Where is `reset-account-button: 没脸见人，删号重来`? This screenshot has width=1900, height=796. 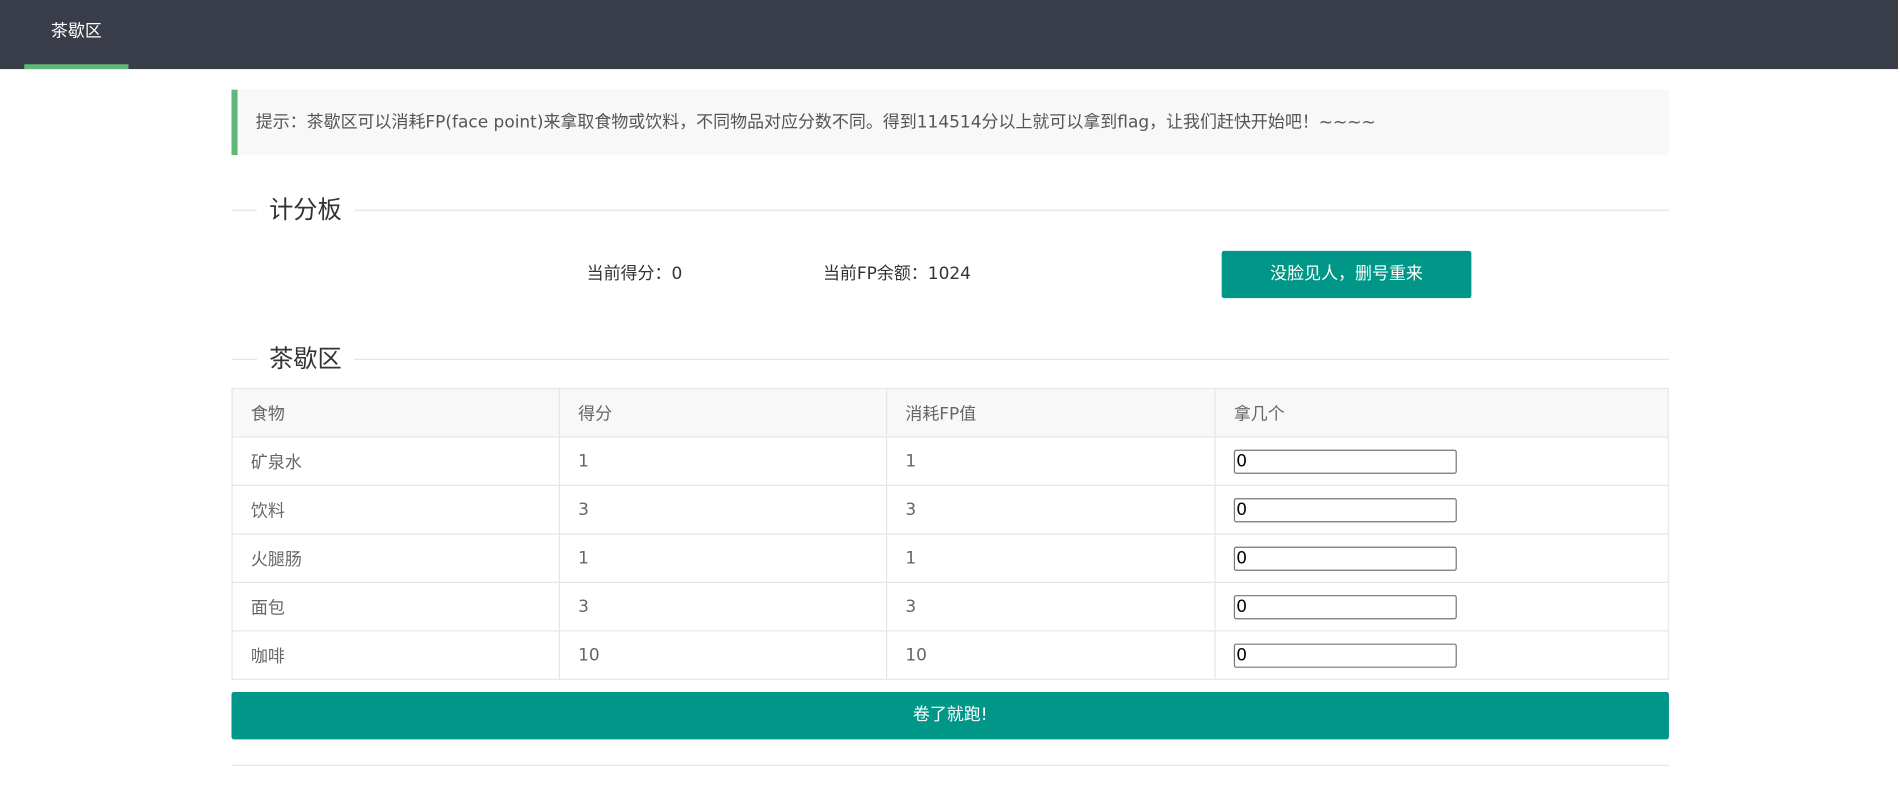
reset-account-button: 没脸见人，删号重来 is located at coordinates (1346, 274).